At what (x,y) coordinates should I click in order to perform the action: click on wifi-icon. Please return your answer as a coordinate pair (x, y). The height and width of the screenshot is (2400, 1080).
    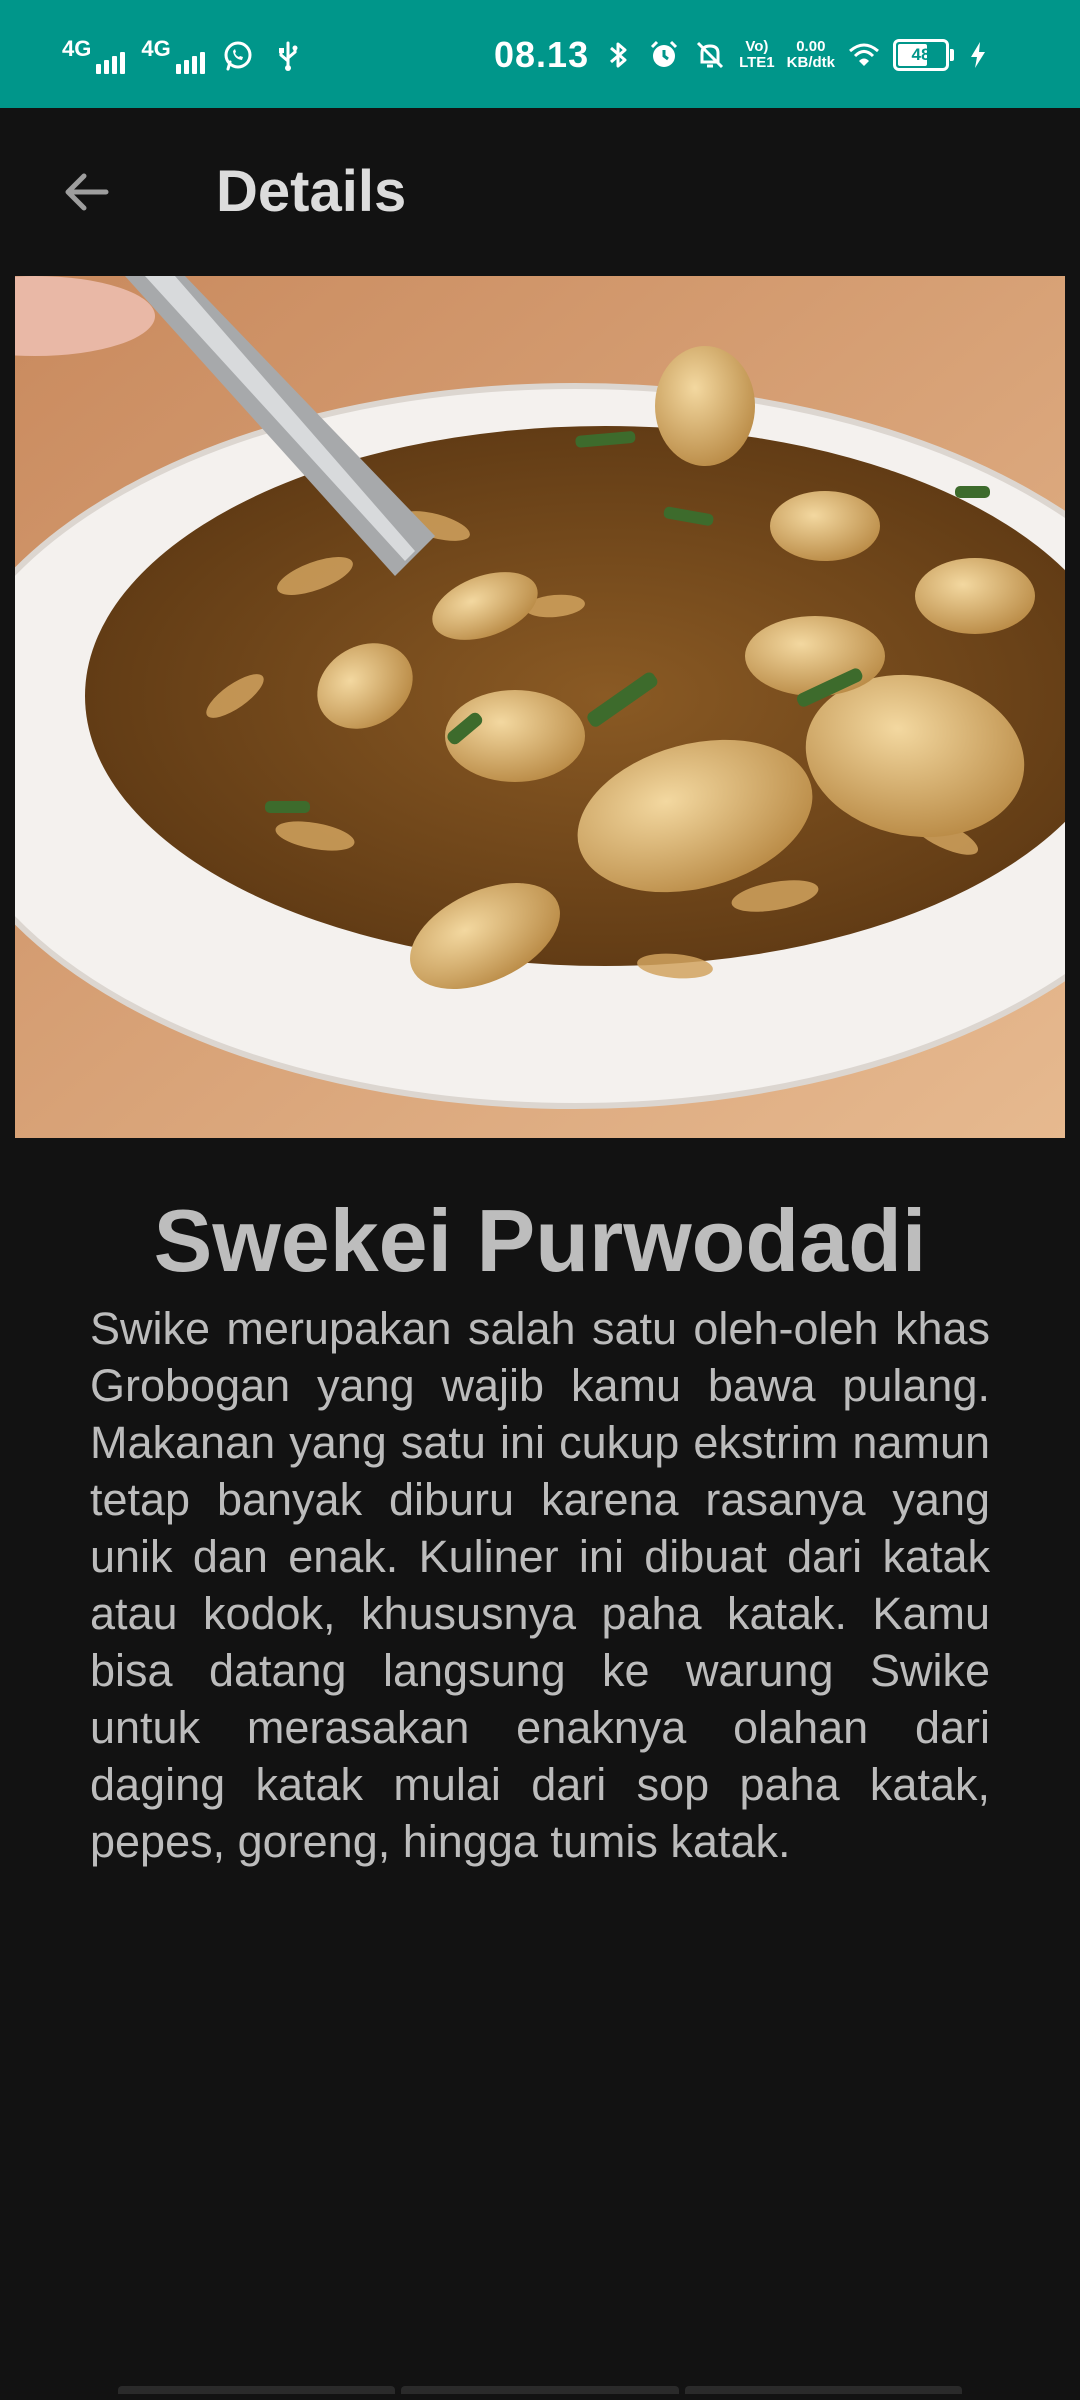
    Looking at the image, I should click on (864, 54).